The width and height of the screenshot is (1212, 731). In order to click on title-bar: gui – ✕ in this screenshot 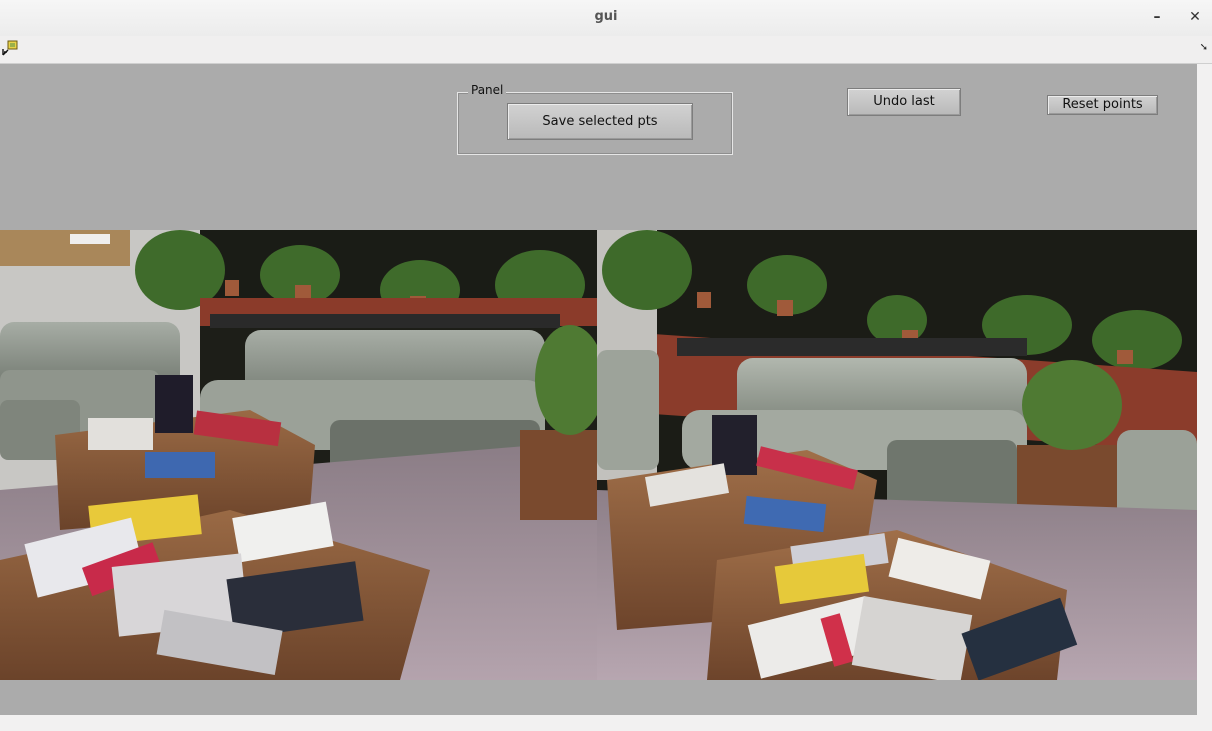, I will do `click(606, 18)`.